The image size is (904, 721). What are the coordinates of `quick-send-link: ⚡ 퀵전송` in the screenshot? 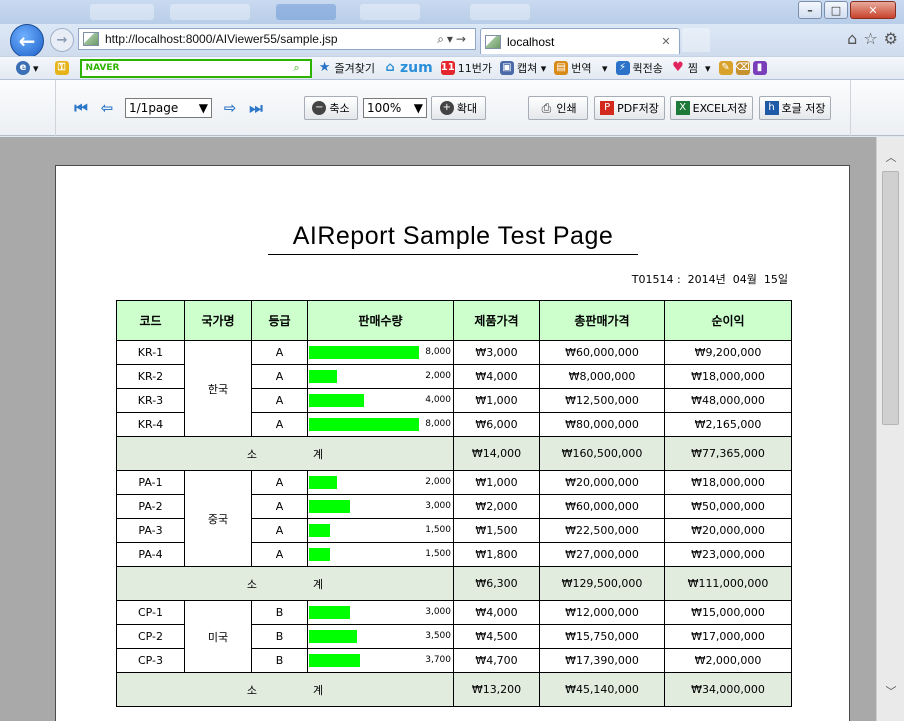 It's located at (639, 68).